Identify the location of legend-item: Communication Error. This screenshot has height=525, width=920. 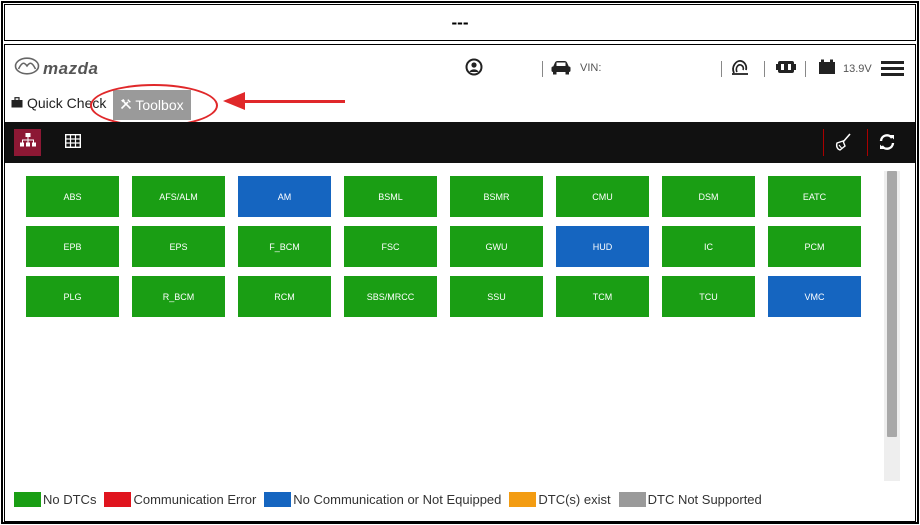
(180, 499).